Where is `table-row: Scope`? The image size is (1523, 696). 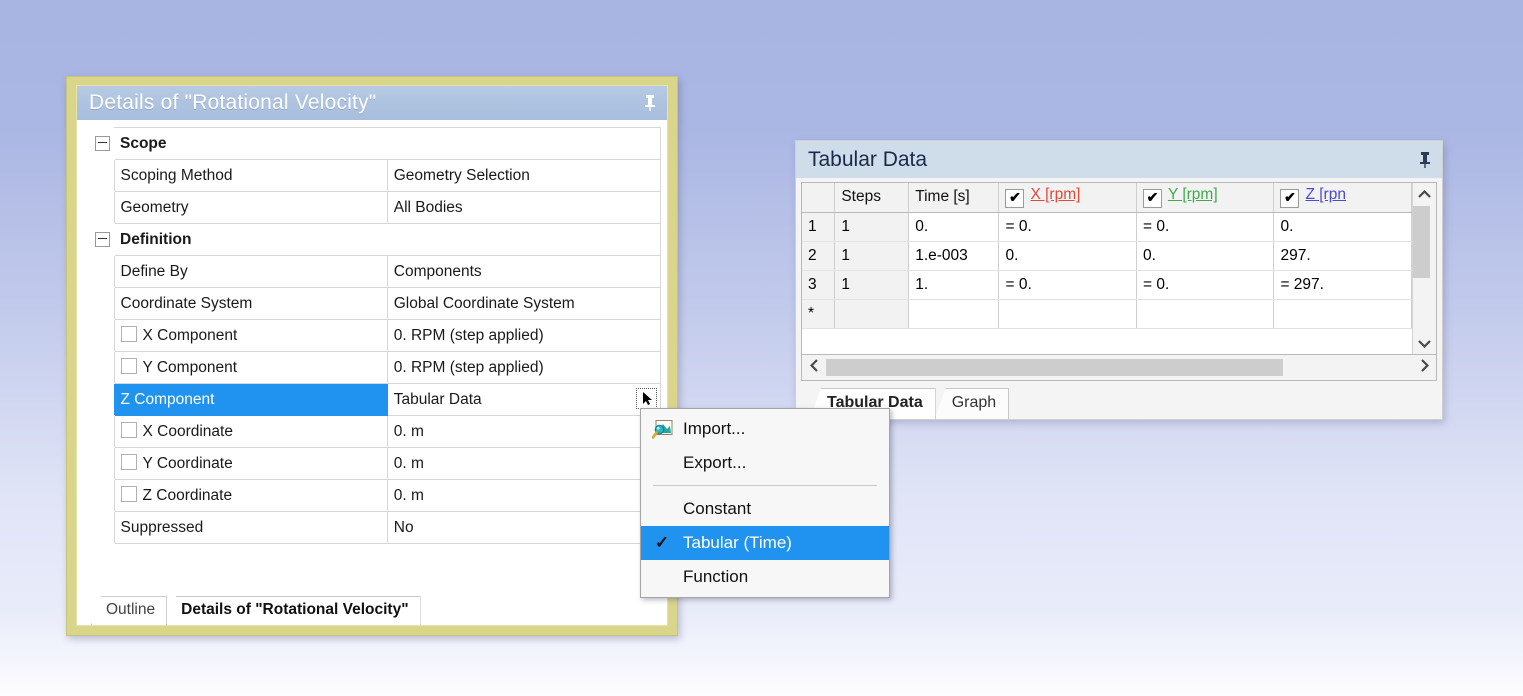
table-row: Scope is located at coordinates (372, 143).